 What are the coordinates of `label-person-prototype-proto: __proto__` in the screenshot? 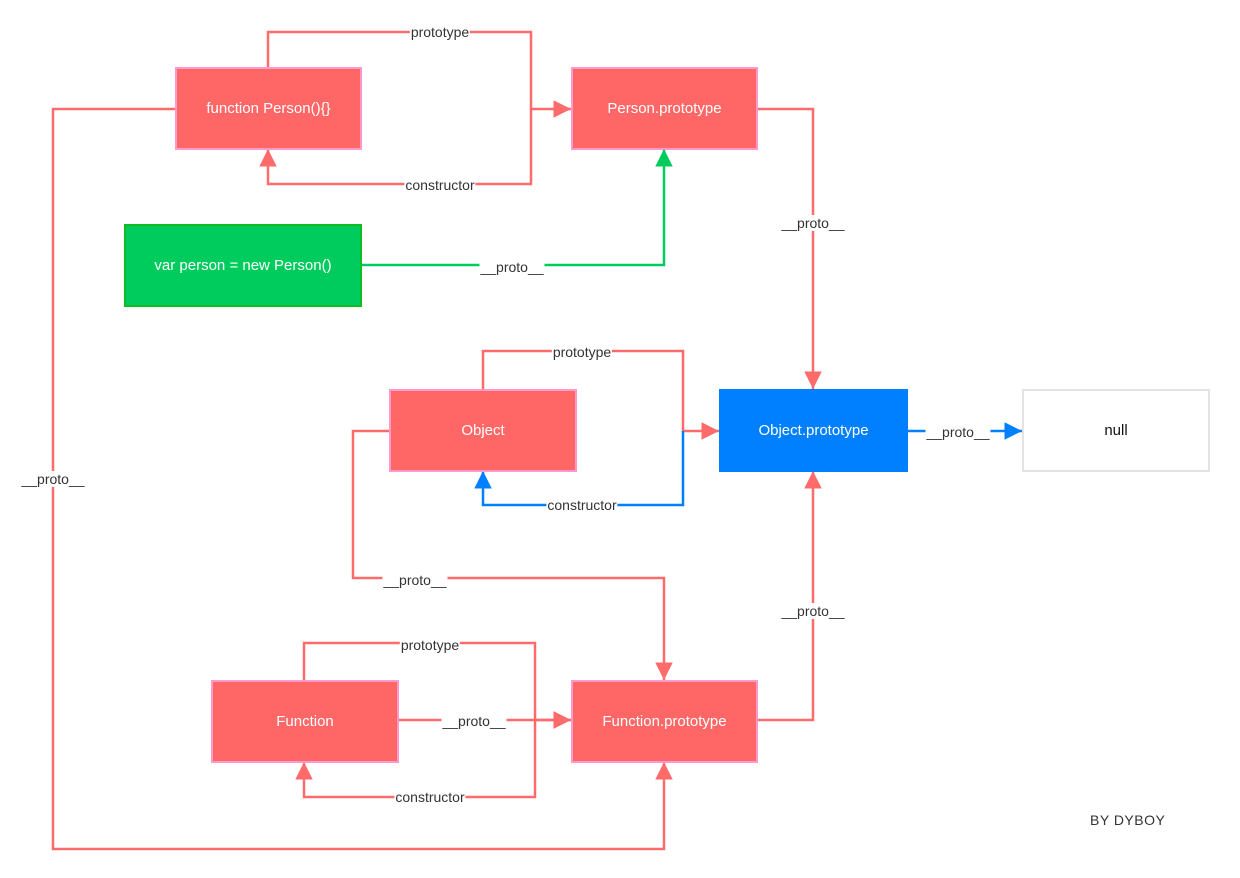 It's located at (813, 223).